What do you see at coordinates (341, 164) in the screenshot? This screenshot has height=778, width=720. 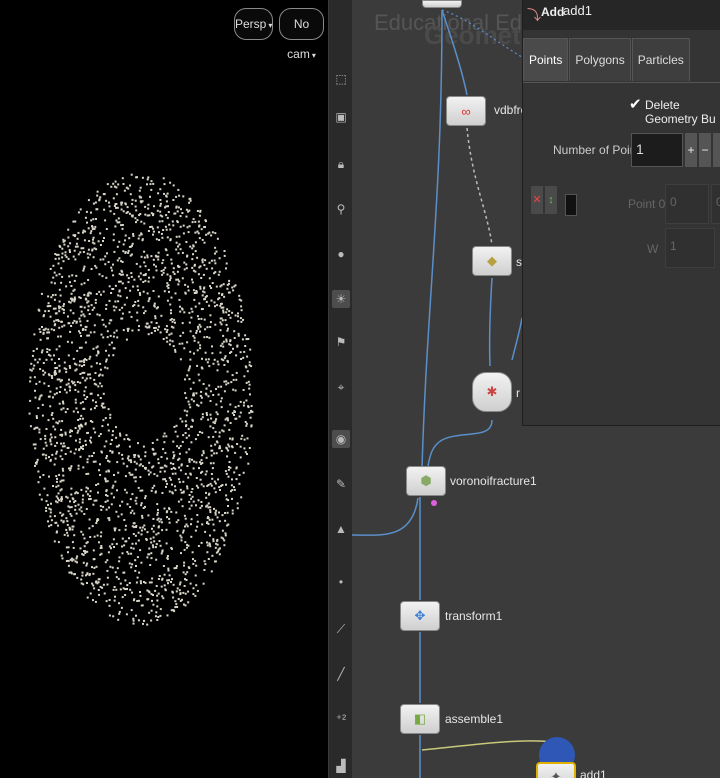 I see `lock-icon: 🔒︎` at bounding box center [341, 164].